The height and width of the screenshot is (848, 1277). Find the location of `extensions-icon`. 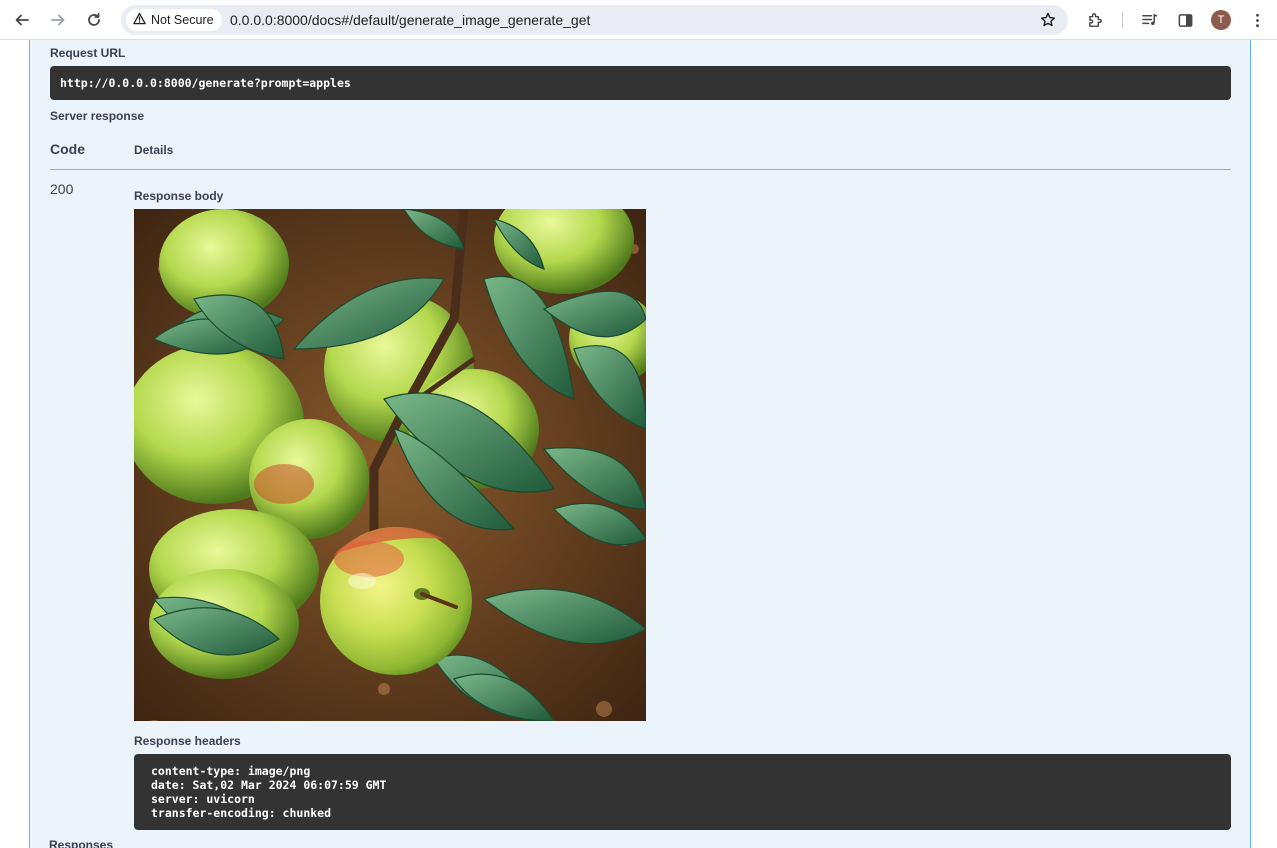

extensions-icon is located at coordinates (1095, 20).